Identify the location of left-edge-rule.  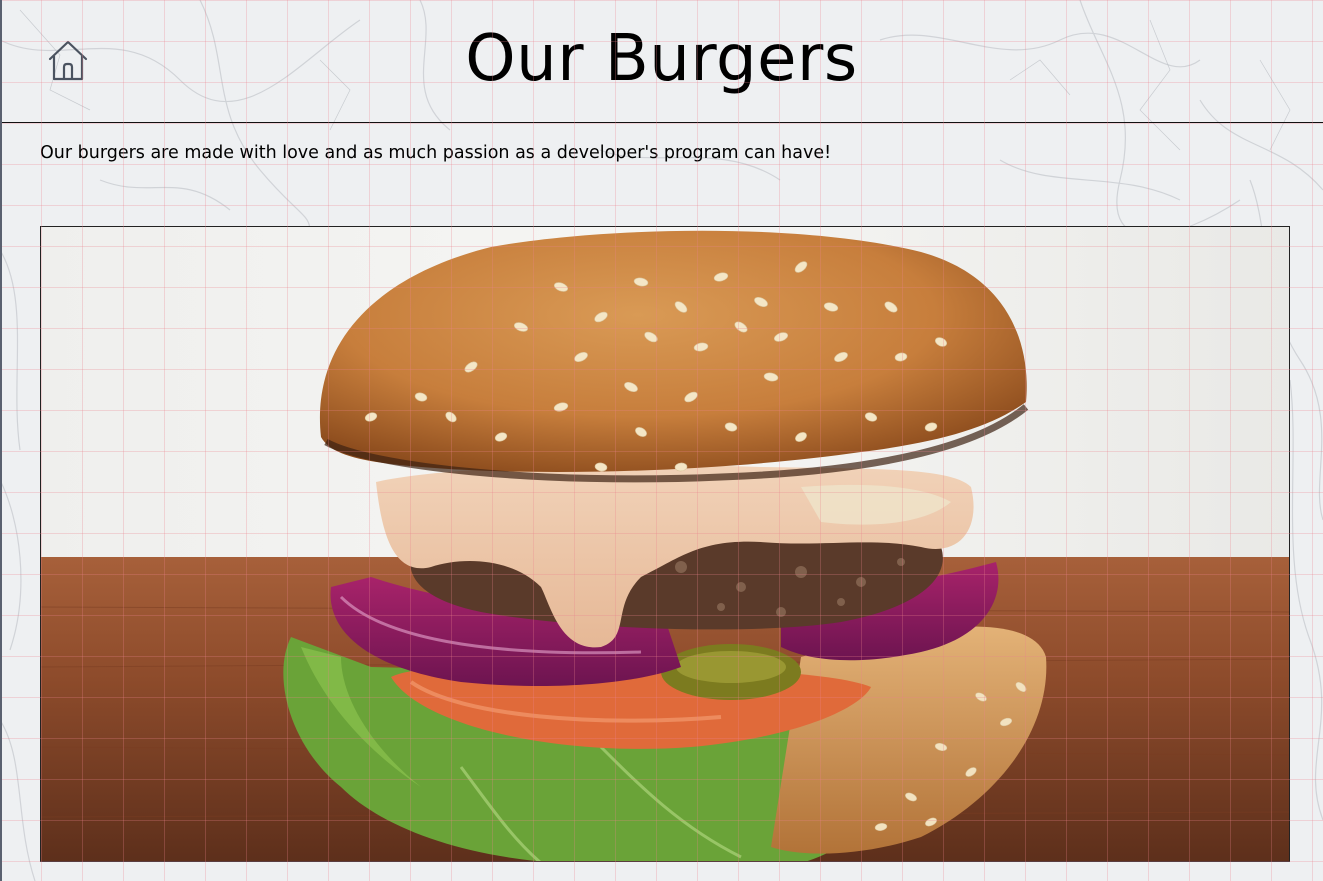
(1, 440).